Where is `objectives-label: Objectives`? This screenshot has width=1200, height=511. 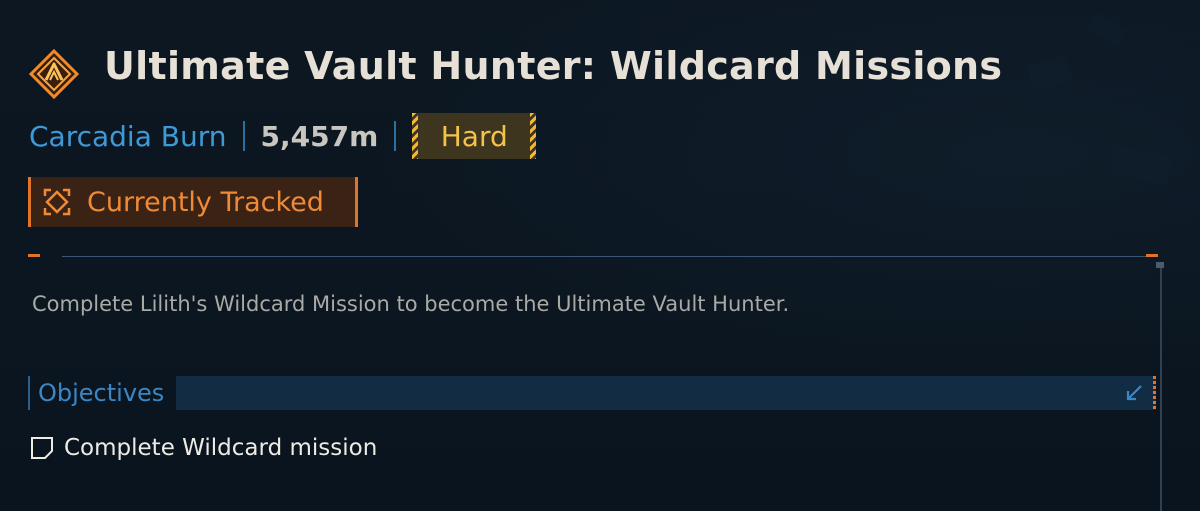 objectives-label: Objectives is located at coordinates (101, 393).